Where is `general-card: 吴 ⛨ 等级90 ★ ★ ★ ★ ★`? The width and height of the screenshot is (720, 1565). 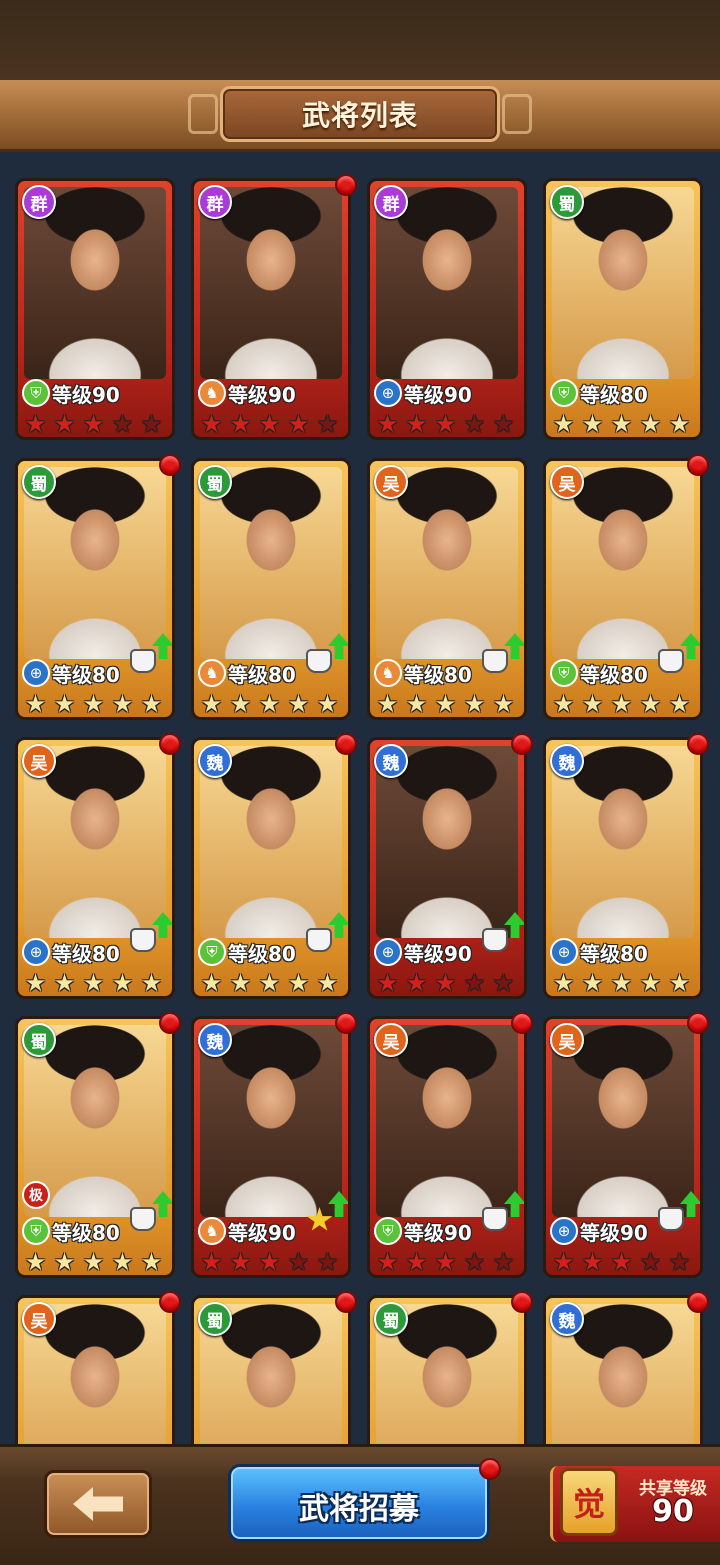 general-card: 吴 ⛨ 等级90 ★ ★ ★ ★ ★ is located at coordinates (447, 1147).